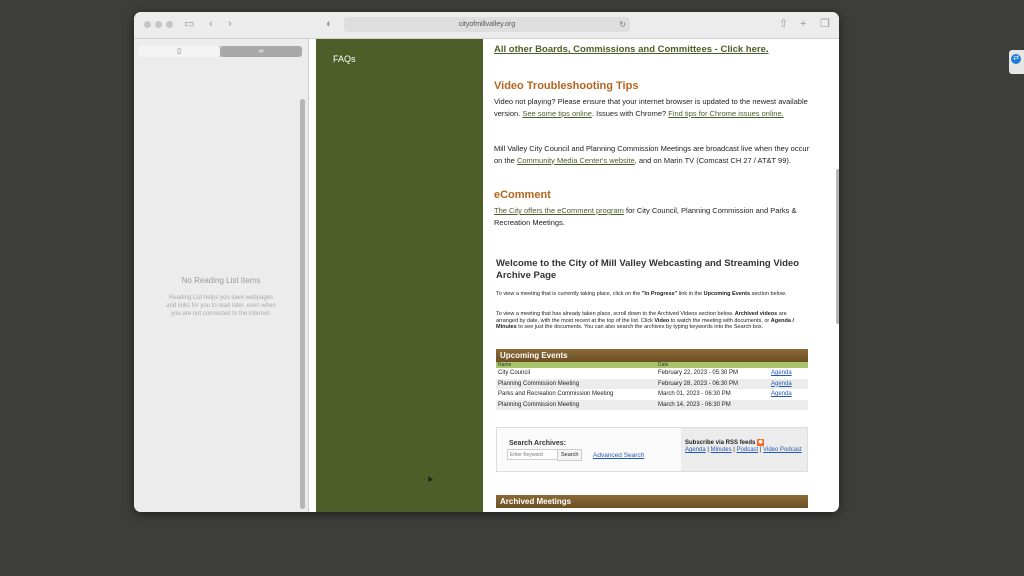 Image resolution: width=1024 pixels, height=576 pixels. I want to click on sidebar-scrollbar, so click(302, 304).